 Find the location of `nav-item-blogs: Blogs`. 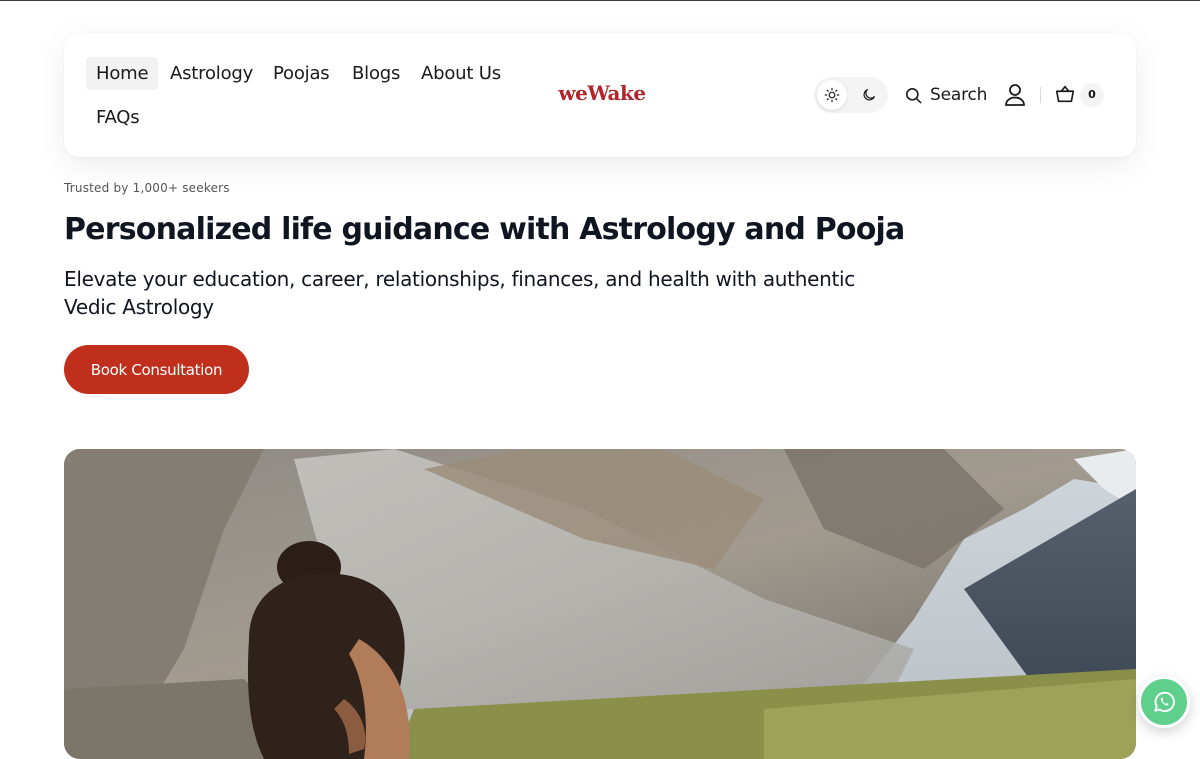

nav-item-blogs: Blogs is located at coordinates (376, 73).